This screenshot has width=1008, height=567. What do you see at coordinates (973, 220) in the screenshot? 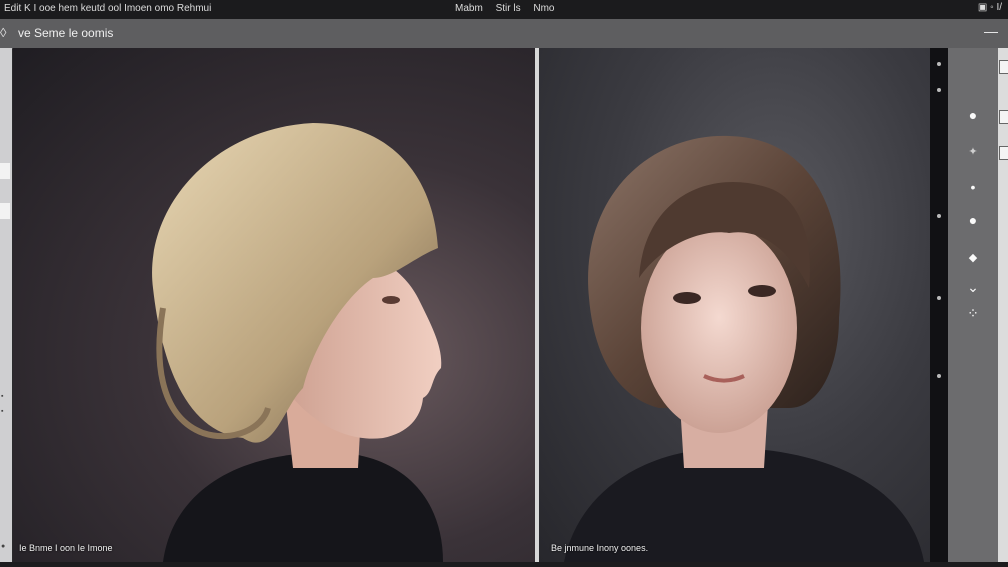
I see `fill-circle-tool-icon: ●` at bounding box center [973, 220].